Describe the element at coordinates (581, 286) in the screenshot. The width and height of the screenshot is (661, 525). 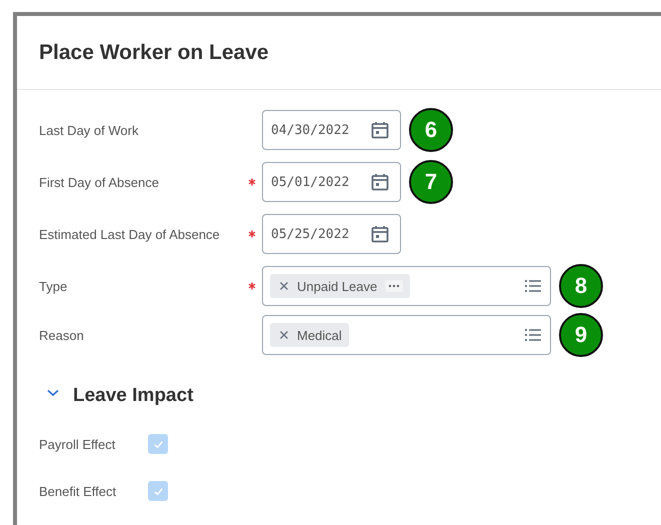
I see `step-badge: 8` at that location.